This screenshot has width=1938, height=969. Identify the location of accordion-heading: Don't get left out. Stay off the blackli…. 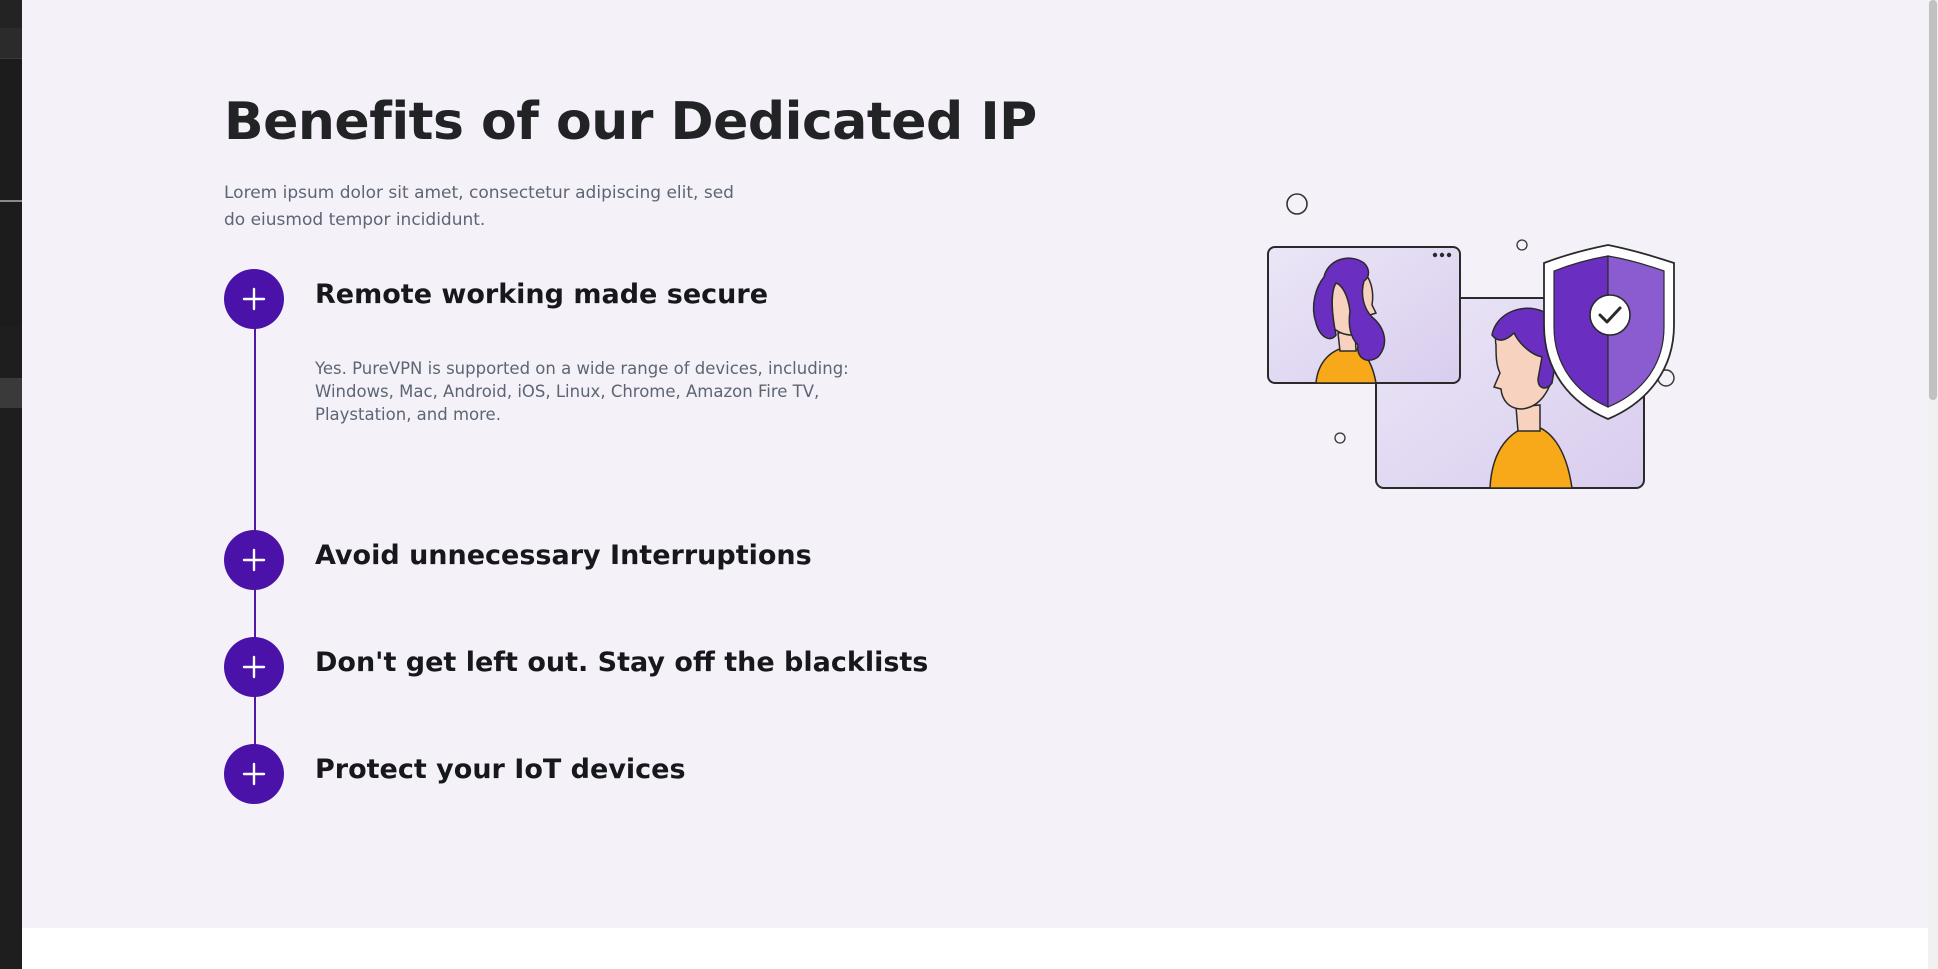
(621, 662).